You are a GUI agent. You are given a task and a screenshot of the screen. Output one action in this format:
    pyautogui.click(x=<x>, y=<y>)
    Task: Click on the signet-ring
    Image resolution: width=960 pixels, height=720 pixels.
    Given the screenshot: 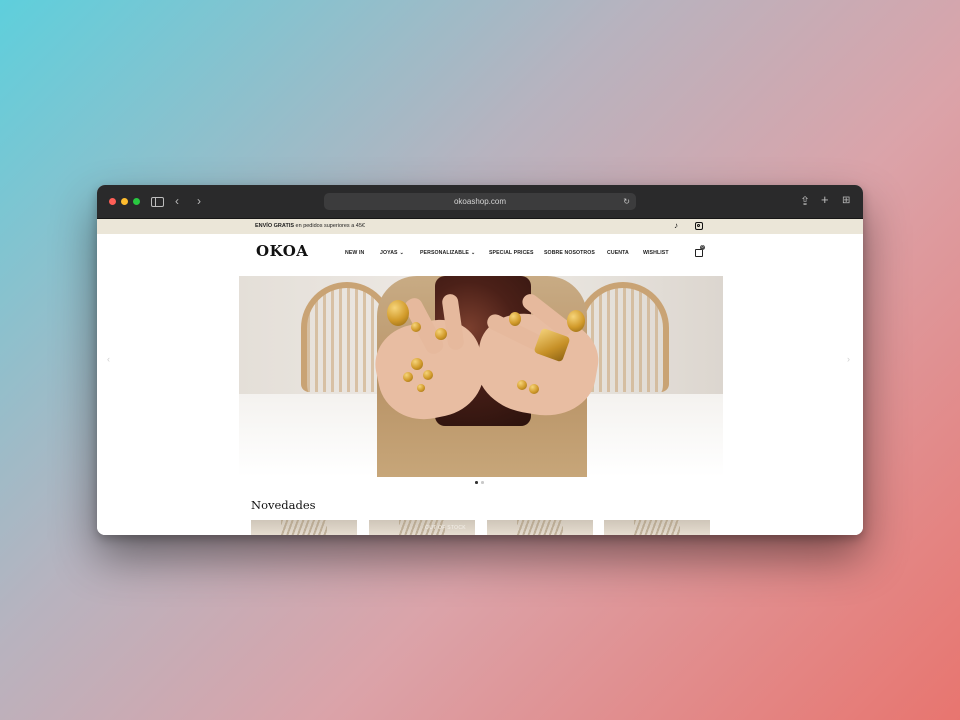 What is the action you would take?
    pyautogui.click(x=515, y=319)
    